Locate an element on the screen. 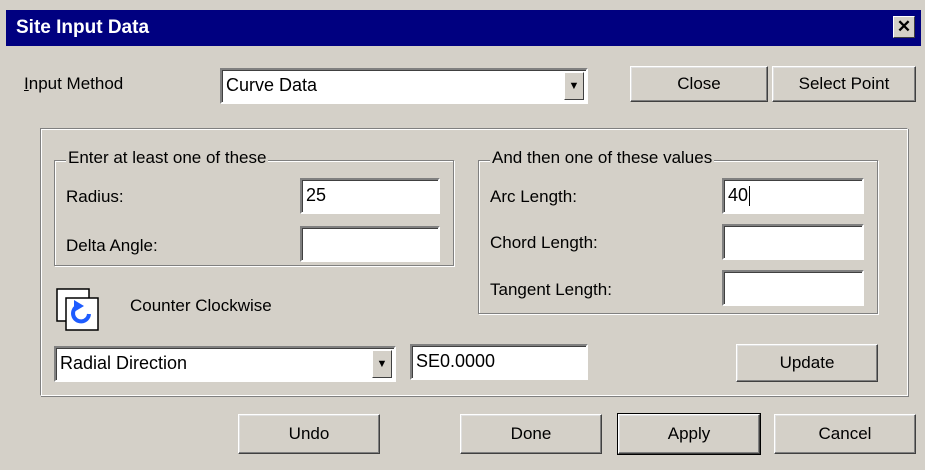 The width and height of the screenshot is (925, 470). arc-length-value: 40 is located at coordinates (738, 195).